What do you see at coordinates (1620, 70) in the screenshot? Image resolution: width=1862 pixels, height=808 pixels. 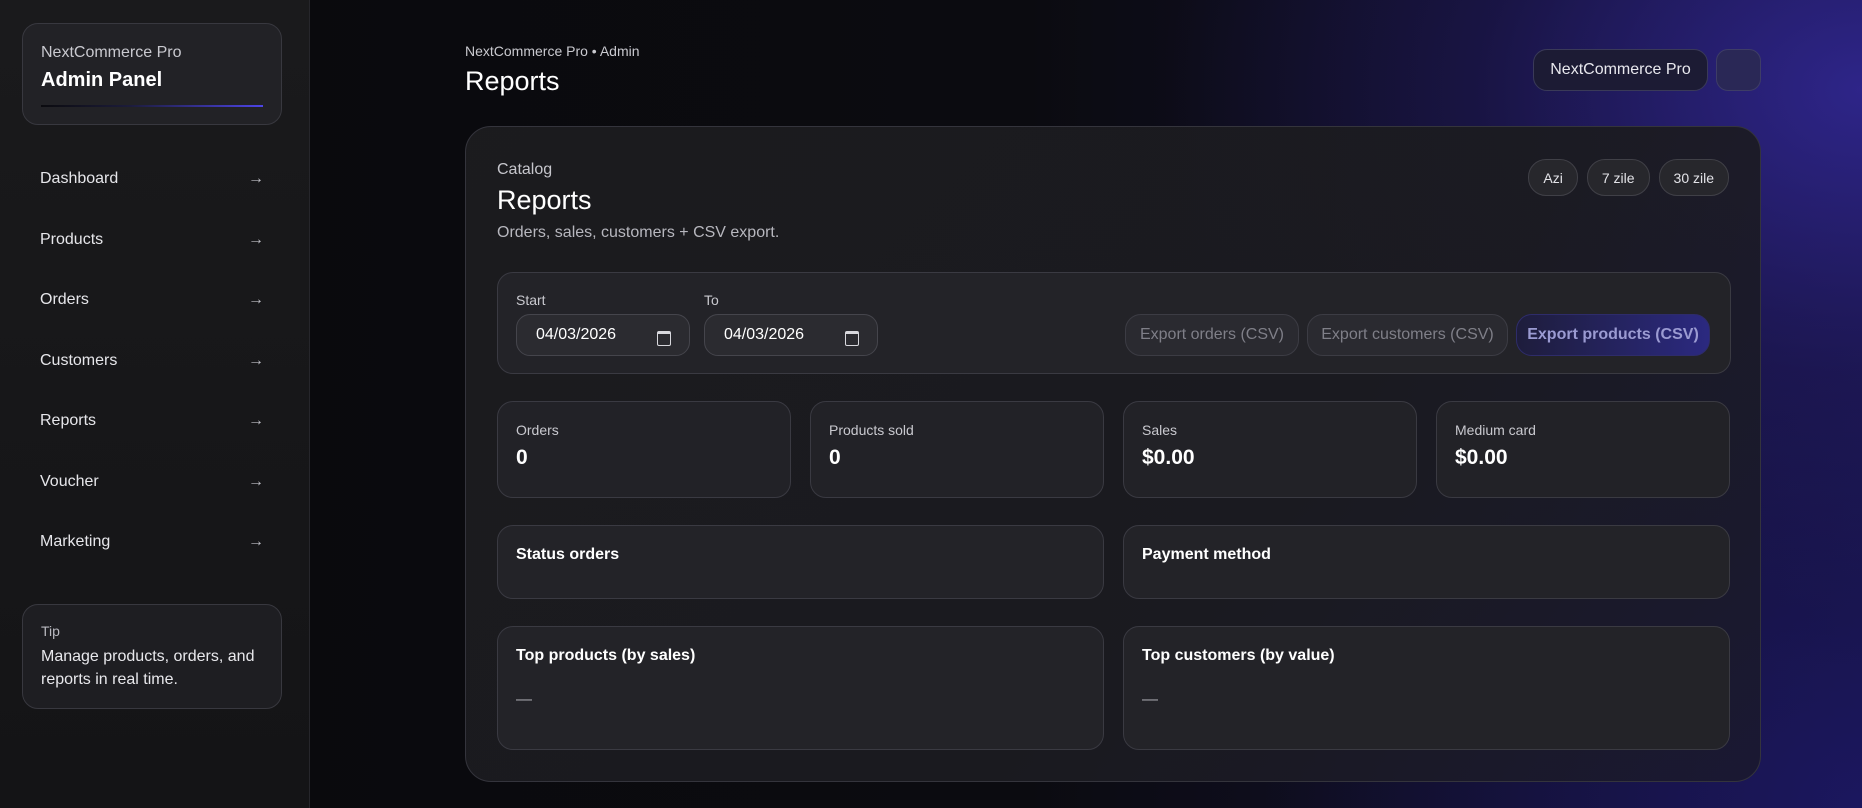 I see `store-button: NextCommerce Pro` at bounding box center [1620, 70].